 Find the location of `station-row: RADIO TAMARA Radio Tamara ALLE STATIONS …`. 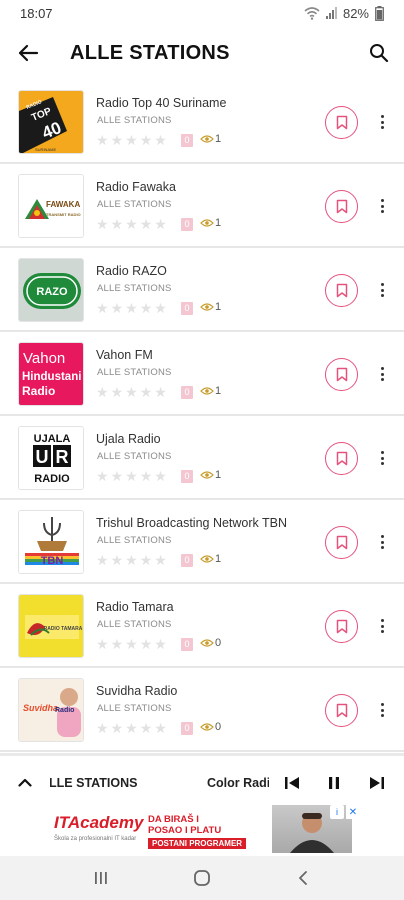

station-row: RADIO TAMARA Radio Tamara ALLE STATIONS … is located at coordinates (202, 626).